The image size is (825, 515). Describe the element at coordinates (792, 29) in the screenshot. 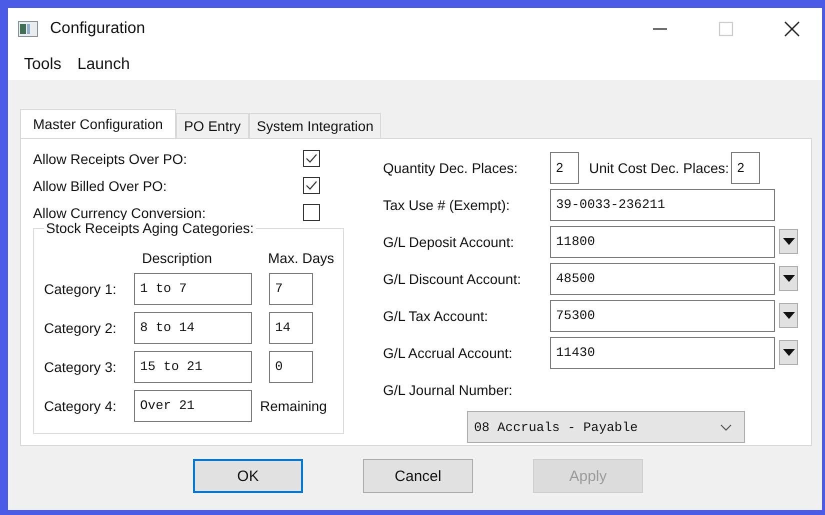

I see `close-icon` at that location.